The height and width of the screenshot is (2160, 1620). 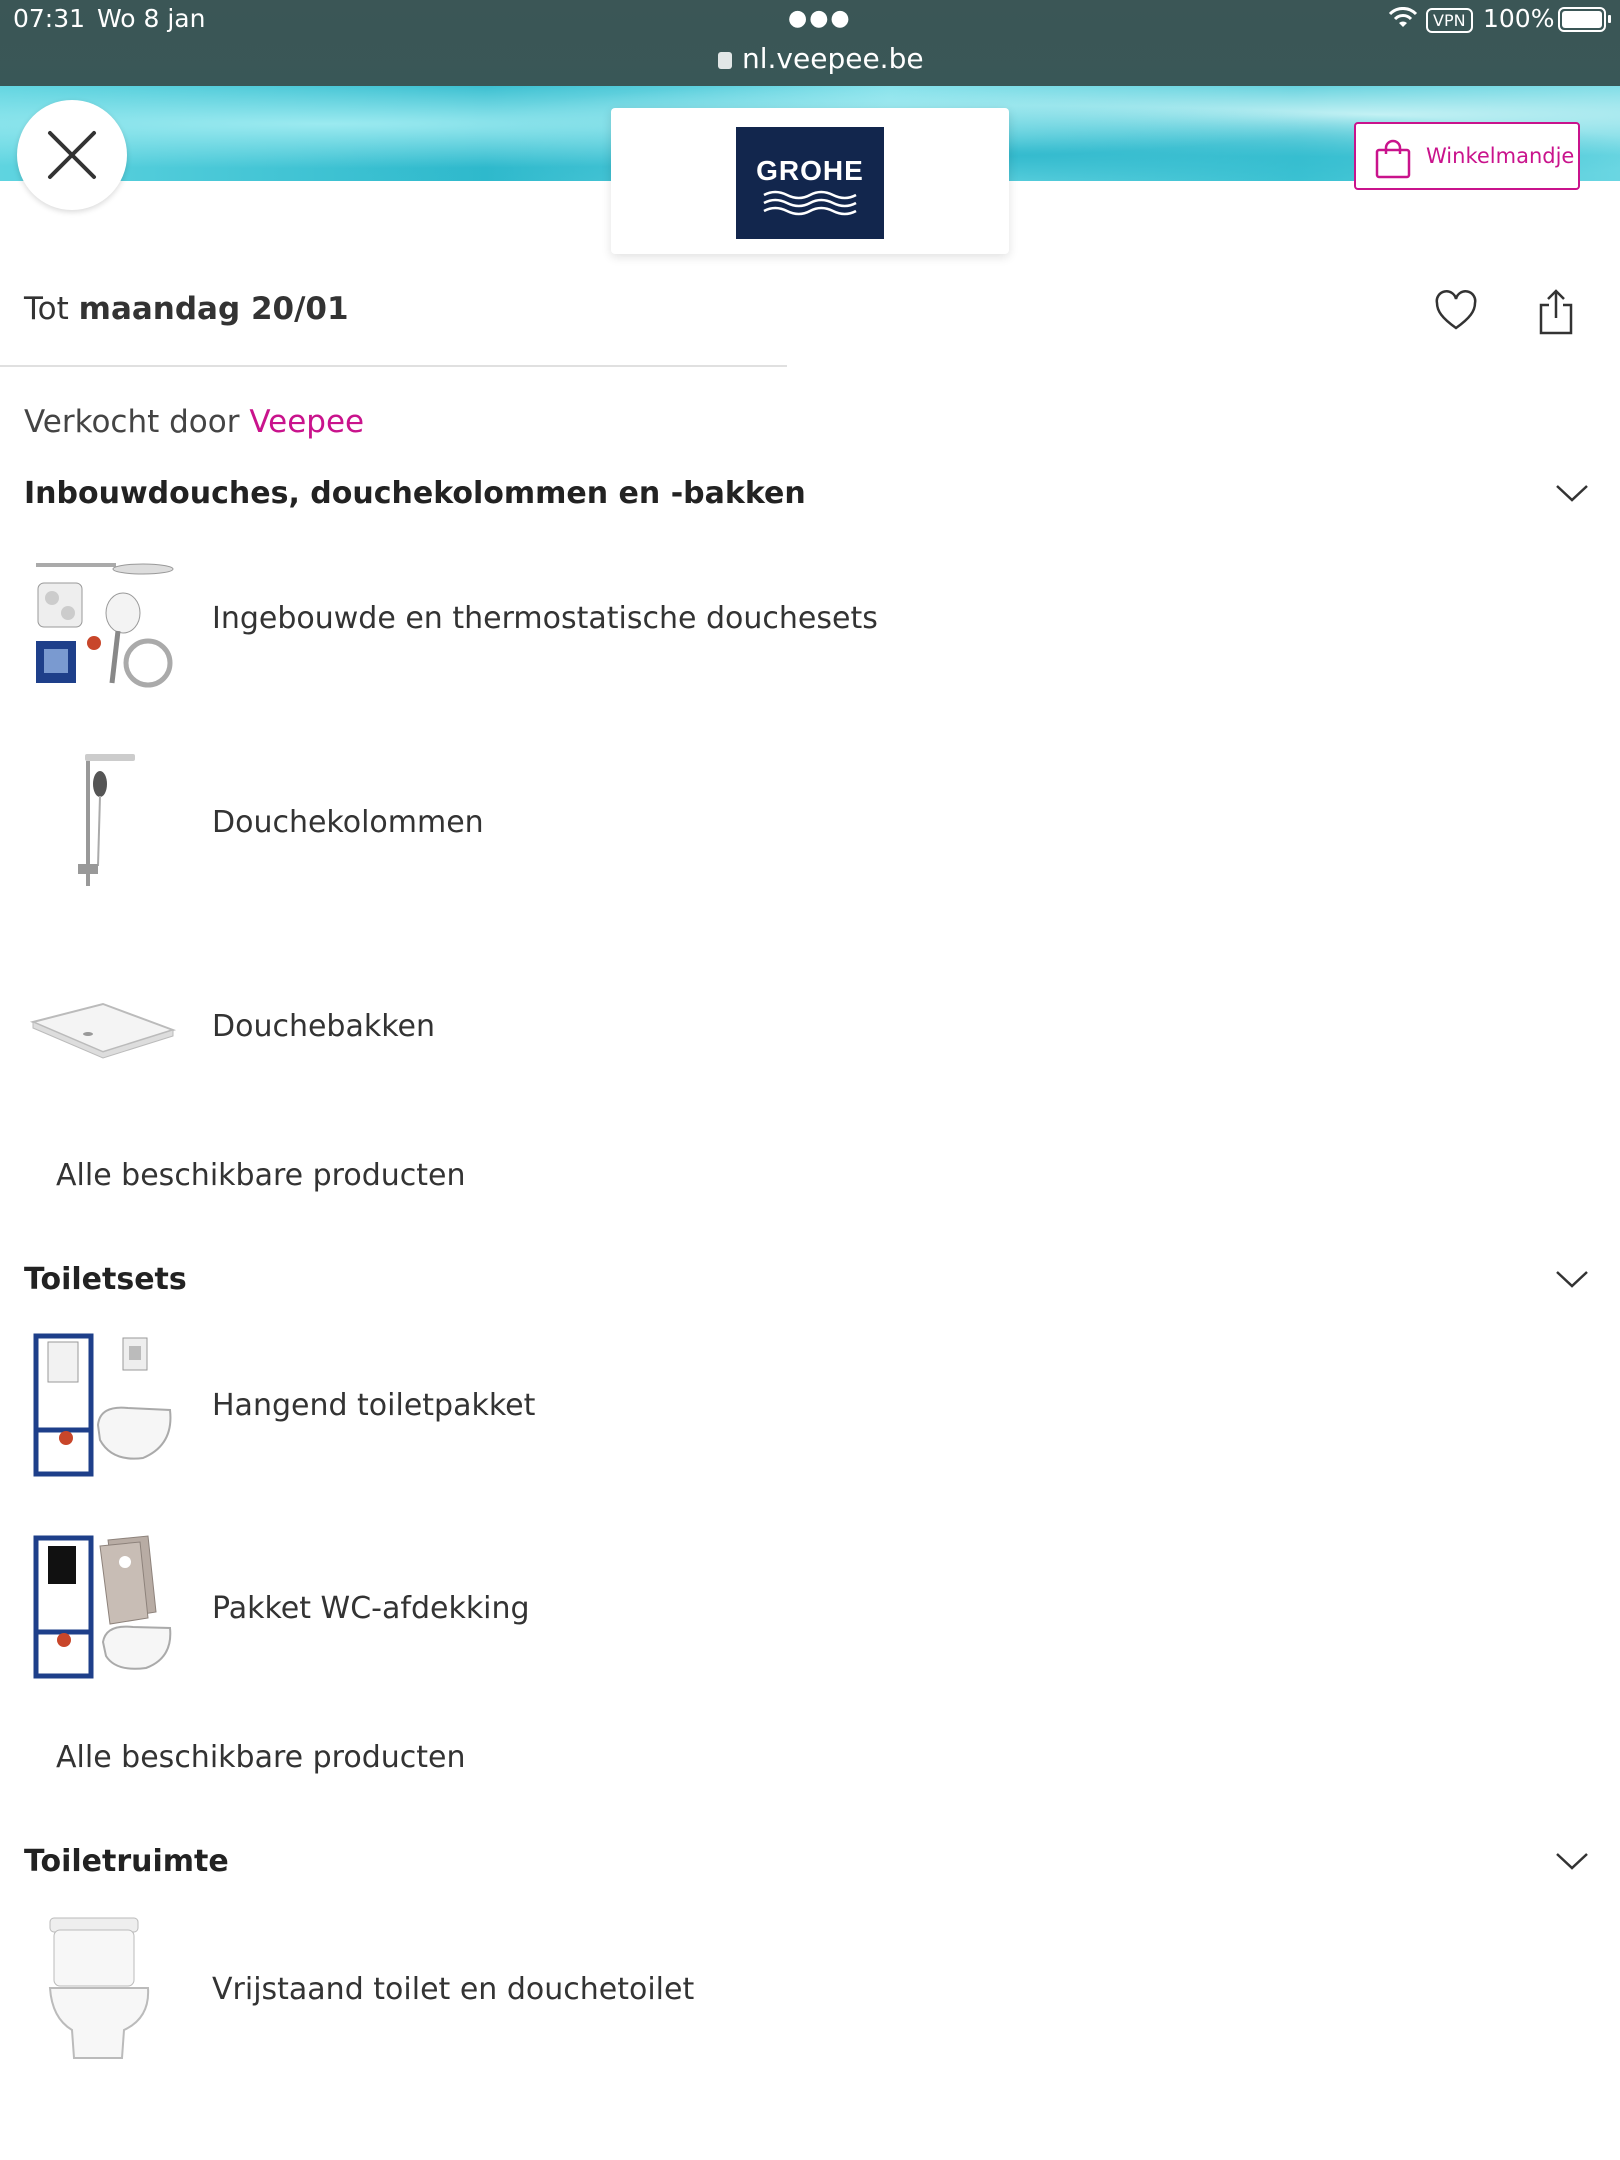 I want to click on favorite-heart-icon, so click(x=1456, y=311).